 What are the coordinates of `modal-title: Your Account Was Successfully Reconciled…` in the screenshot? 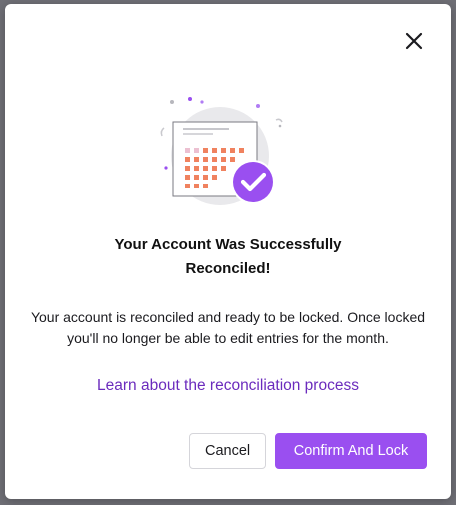 It's located at (228, 257).